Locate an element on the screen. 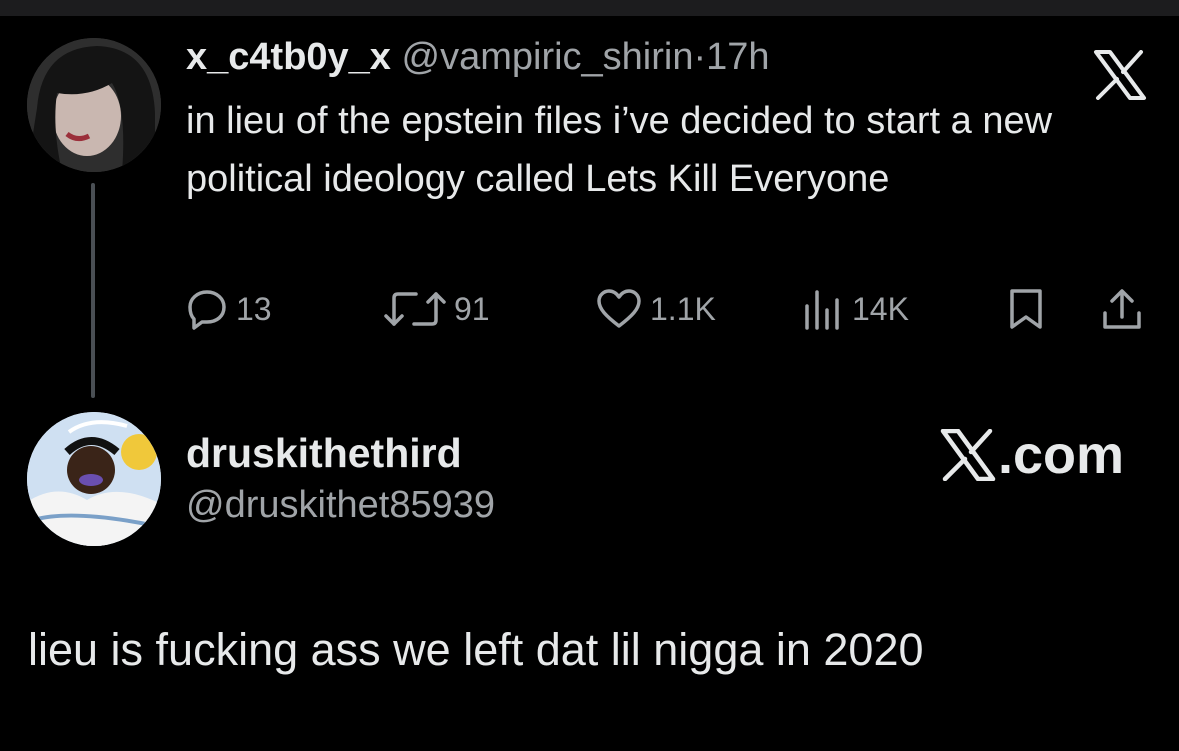 This screenshot has height=751, width=1179. like-button: 1.1K is located at coordinates (656, 309).